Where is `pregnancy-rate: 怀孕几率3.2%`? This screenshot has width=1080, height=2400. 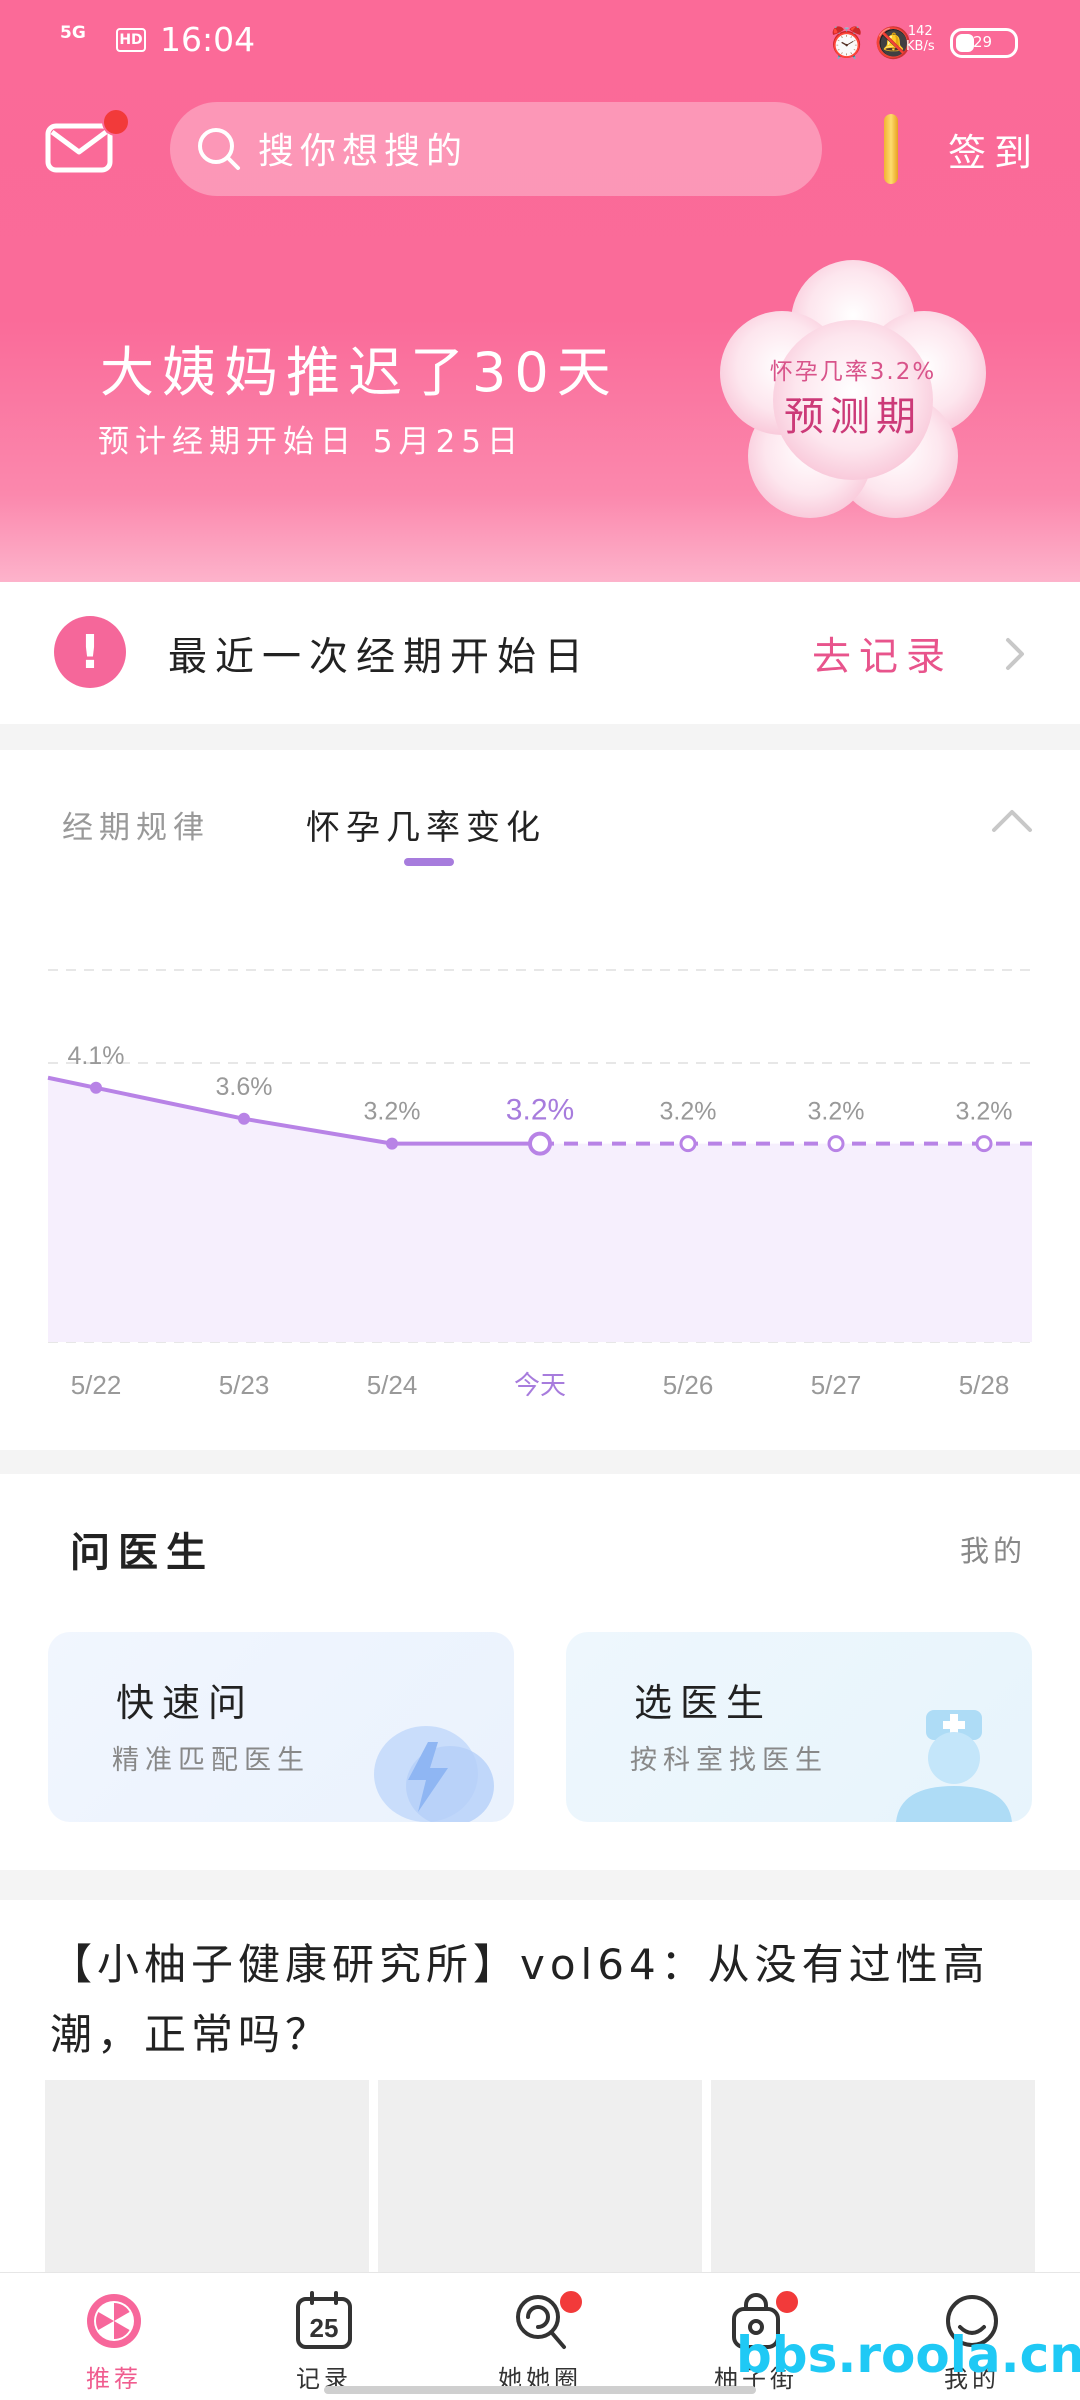 pregnancy-rate: 怀孕几率3.2% is located at coordinates (853, 372).